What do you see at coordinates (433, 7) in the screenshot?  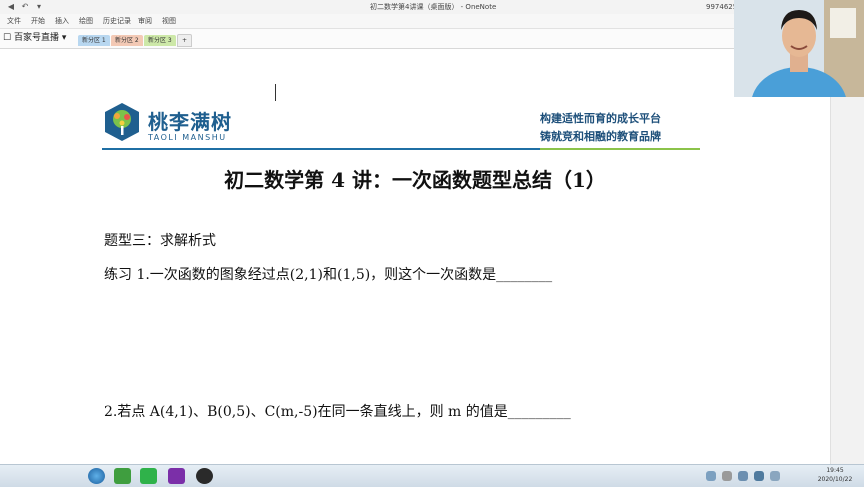 I see `window-title: 初二数学第4讲课（桌面版） - OneNote` at bounding box center [433, 7].